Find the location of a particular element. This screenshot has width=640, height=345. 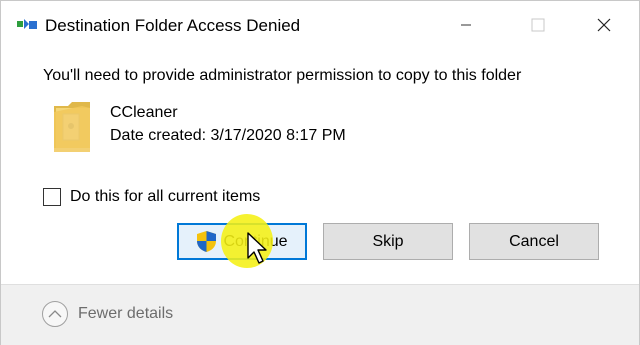

close-button is located at coordinates (604, 25).